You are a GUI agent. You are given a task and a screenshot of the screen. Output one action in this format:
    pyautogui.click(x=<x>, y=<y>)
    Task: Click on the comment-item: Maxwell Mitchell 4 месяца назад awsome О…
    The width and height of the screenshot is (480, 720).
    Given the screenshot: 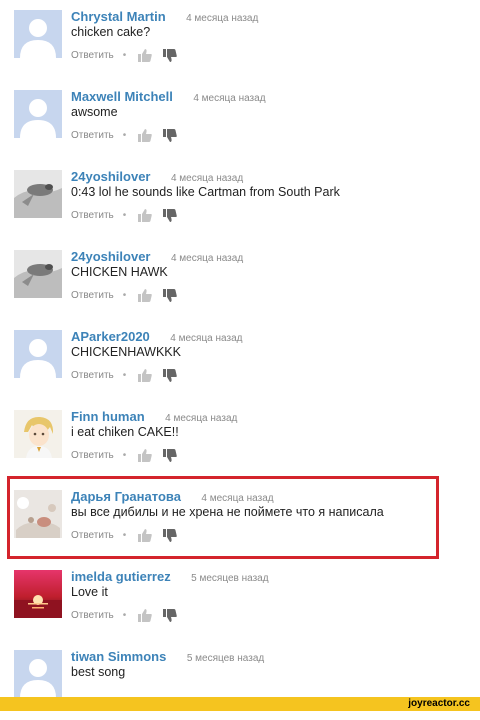 What is the action you would take?
    pyautogui.click(x=240, y=120)
    